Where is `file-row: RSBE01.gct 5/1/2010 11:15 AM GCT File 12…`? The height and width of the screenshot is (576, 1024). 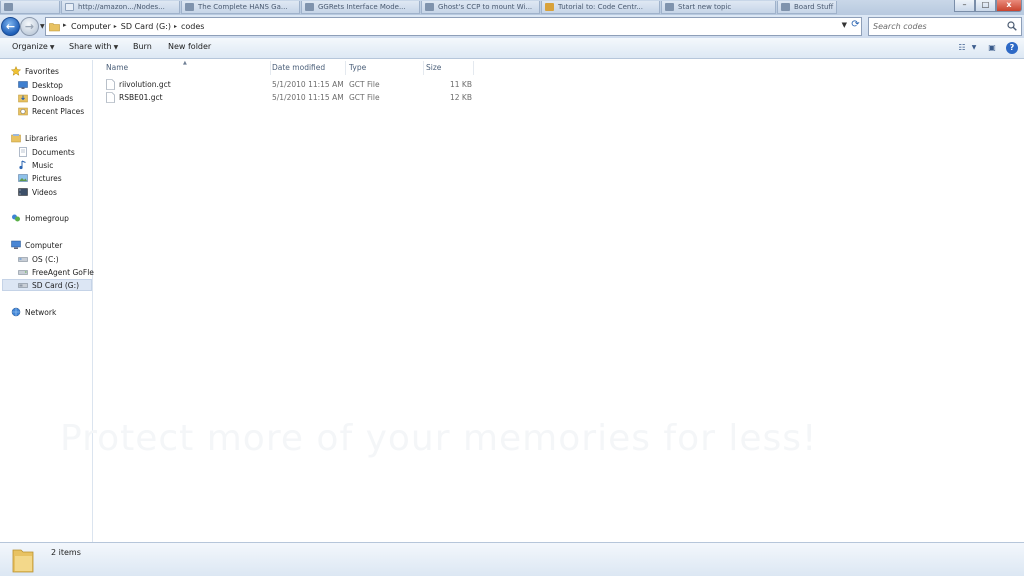
file-row: RSBE01.gct 5/1/2010 11:15 AM GCT File 12… is located at coordinates (291, 98).